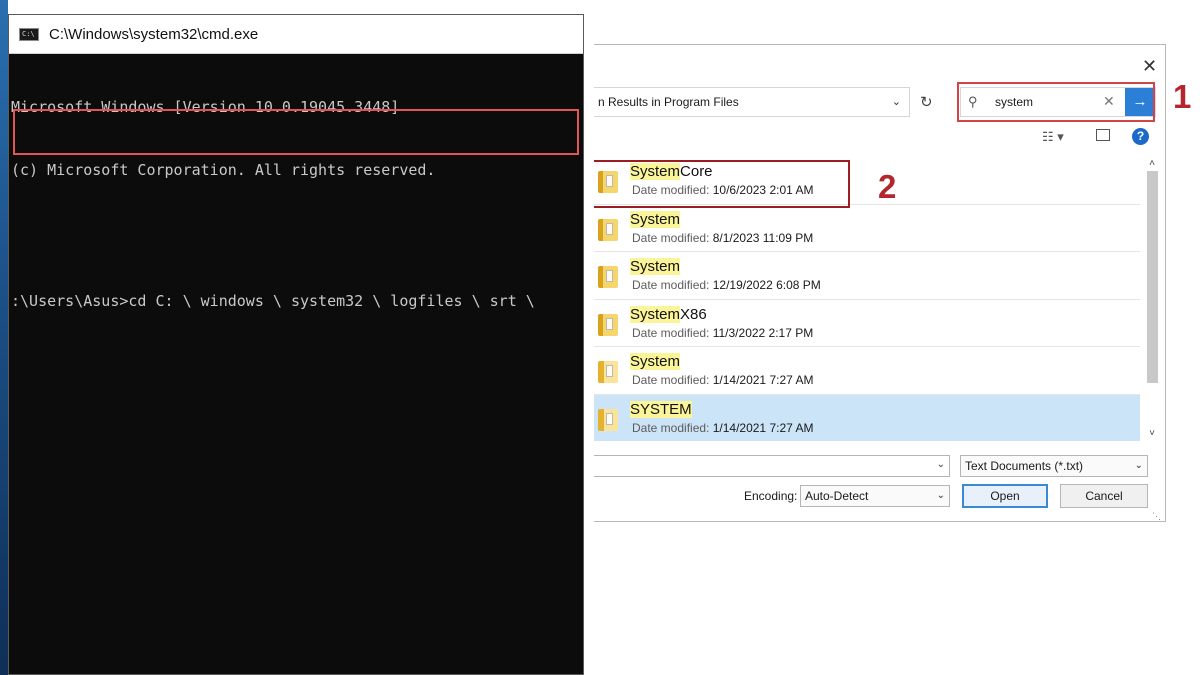 This screenshot has height=675, width=1200. I want to click on file-type-value: Text Documents (*.txt), so click(1024, 466).